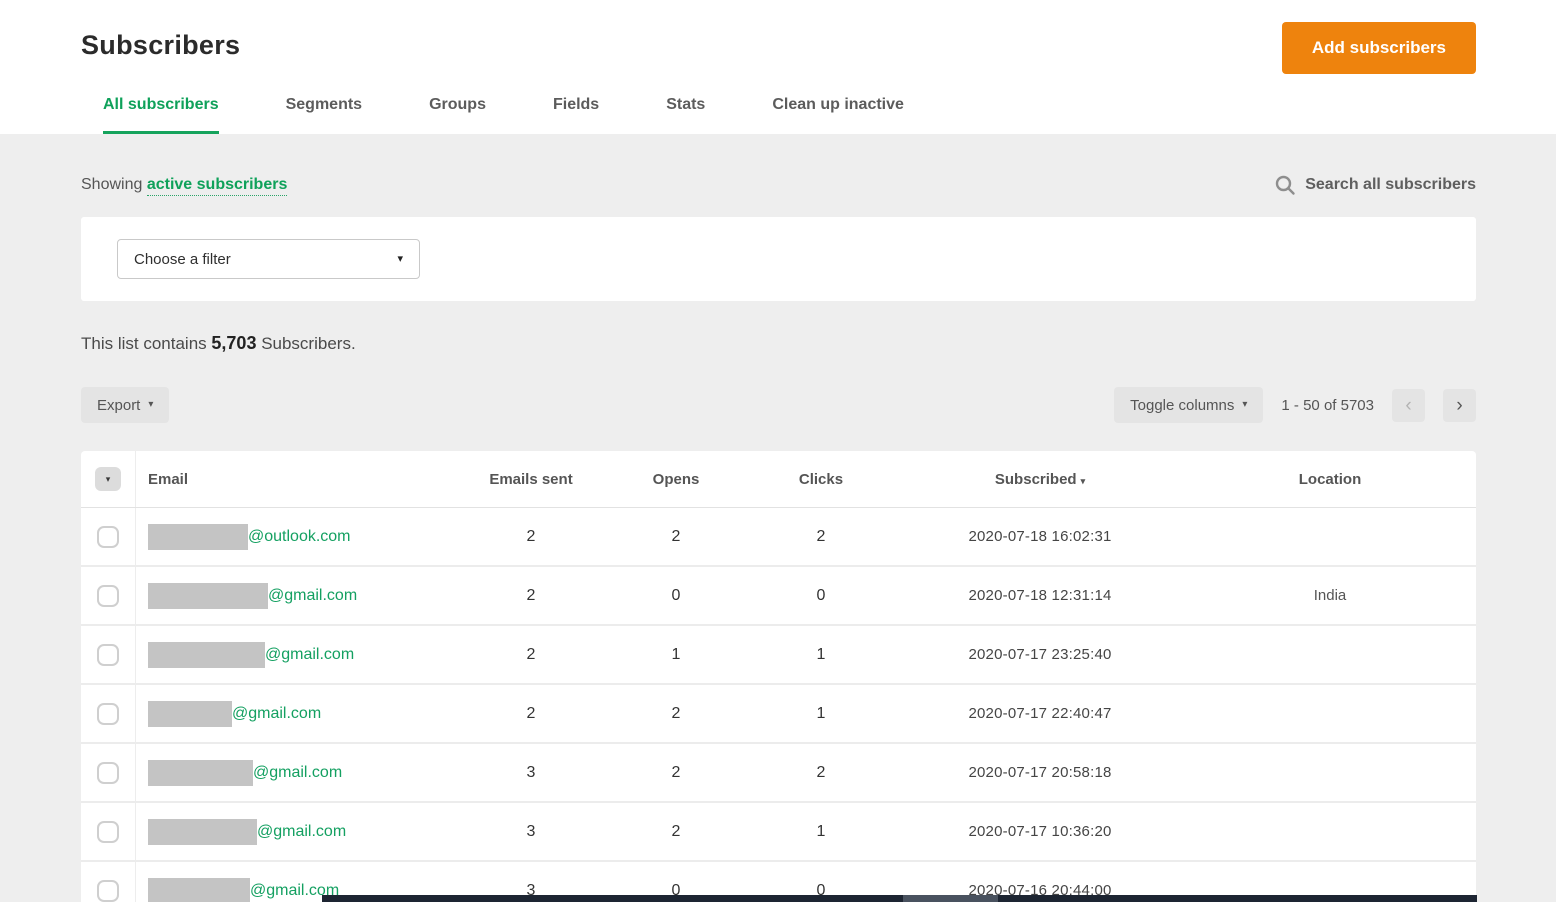 This screenshot has width=1556, height=902. Describe the element at coordinates (119, 405) in the screenshot. I see `export-label: Export` at that location.